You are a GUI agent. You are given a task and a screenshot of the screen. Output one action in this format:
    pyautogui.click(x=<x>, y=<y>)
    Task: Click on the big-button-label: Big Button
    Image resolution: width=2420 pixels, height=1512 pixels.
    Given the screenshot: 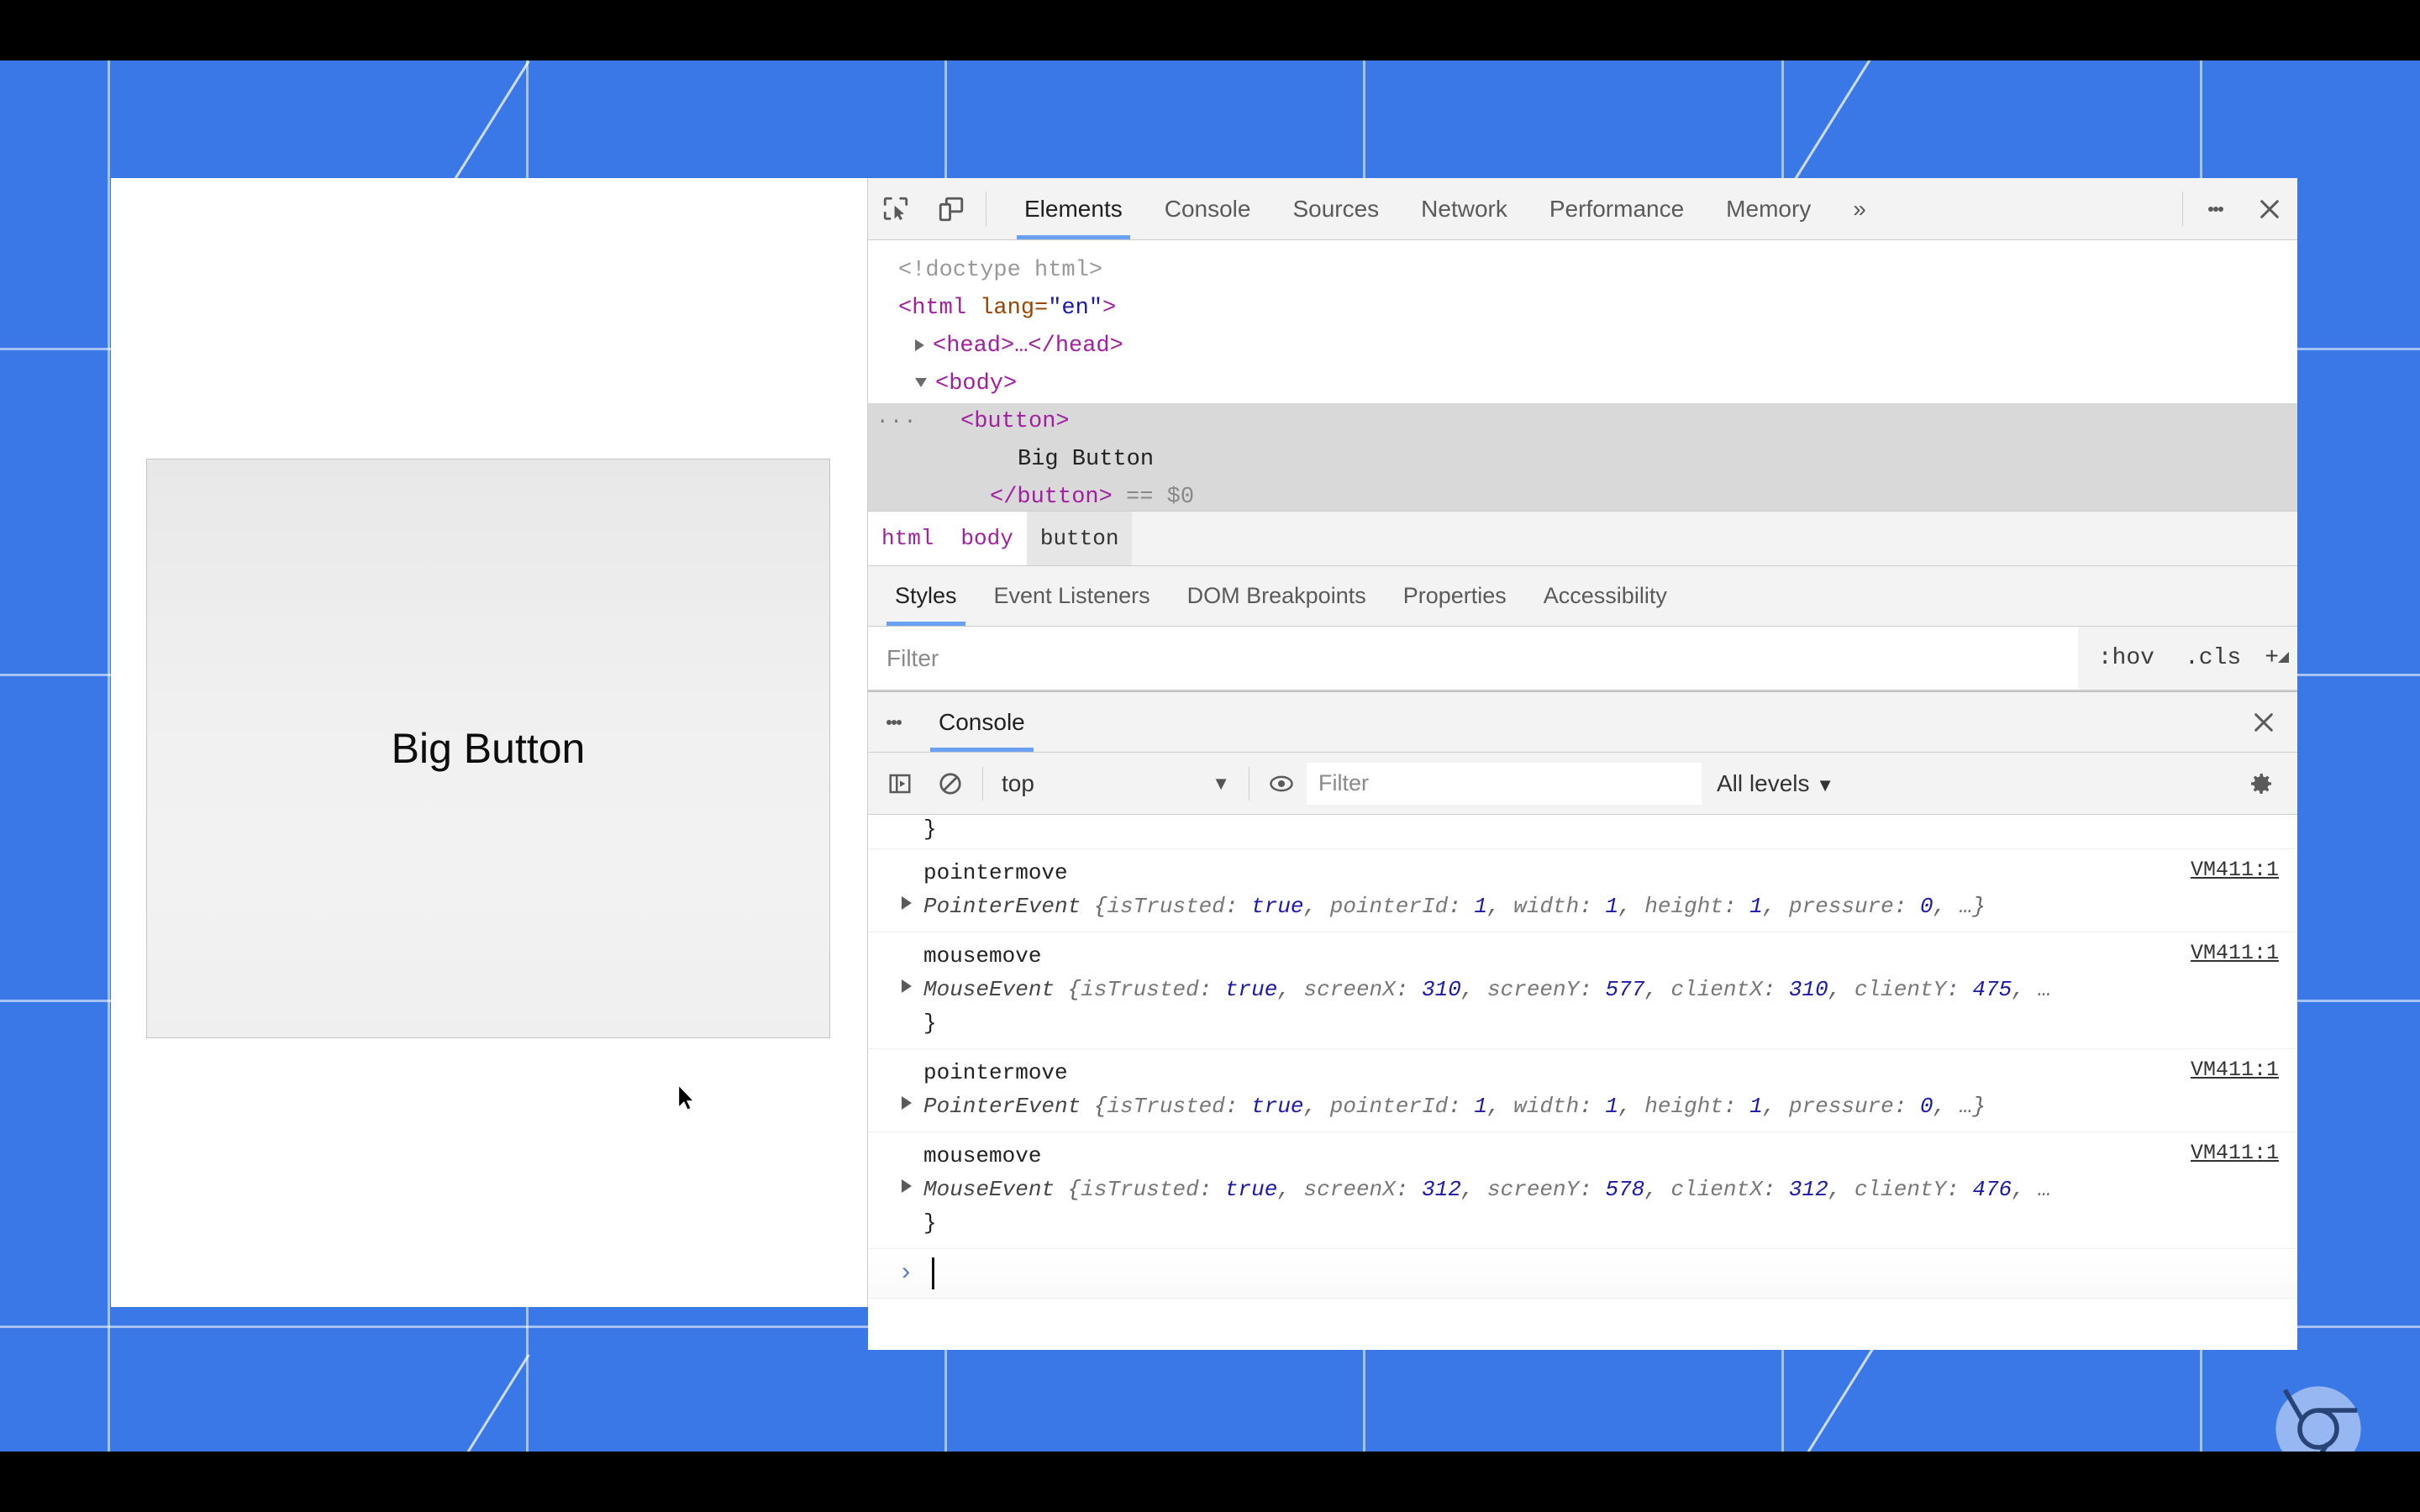 What is the action you would take?
    pyautogui.click(x=488, y=748)
    